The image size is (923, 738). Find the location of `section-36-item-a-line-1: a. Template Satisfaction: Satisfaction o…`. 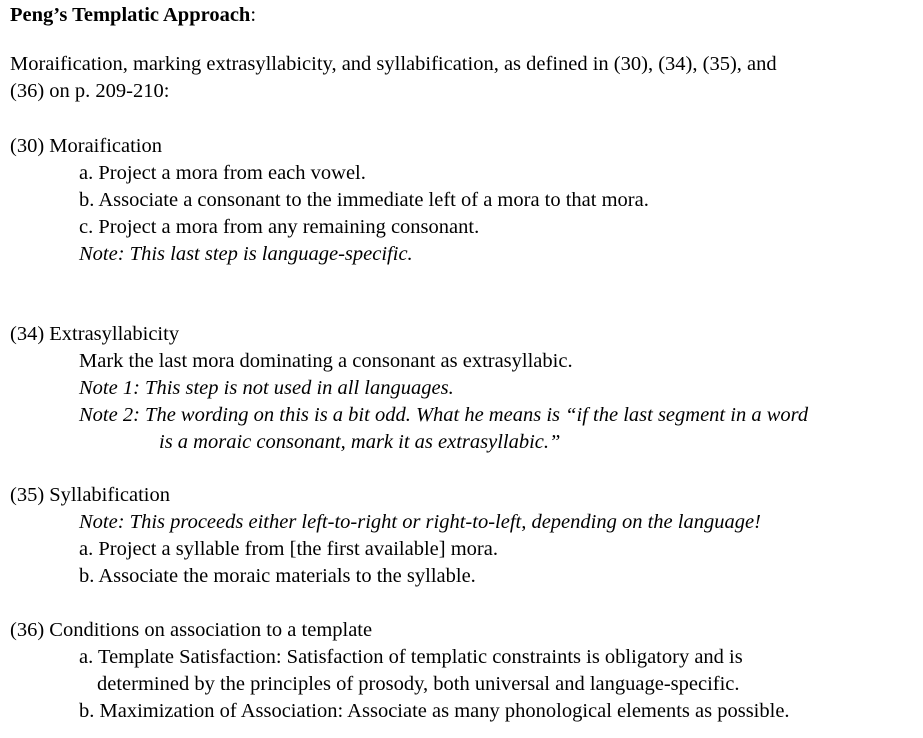

section-36-item-a-line-1: a. Template Satisfaction: Satisfaction o… is located at coordinates (411, 657).